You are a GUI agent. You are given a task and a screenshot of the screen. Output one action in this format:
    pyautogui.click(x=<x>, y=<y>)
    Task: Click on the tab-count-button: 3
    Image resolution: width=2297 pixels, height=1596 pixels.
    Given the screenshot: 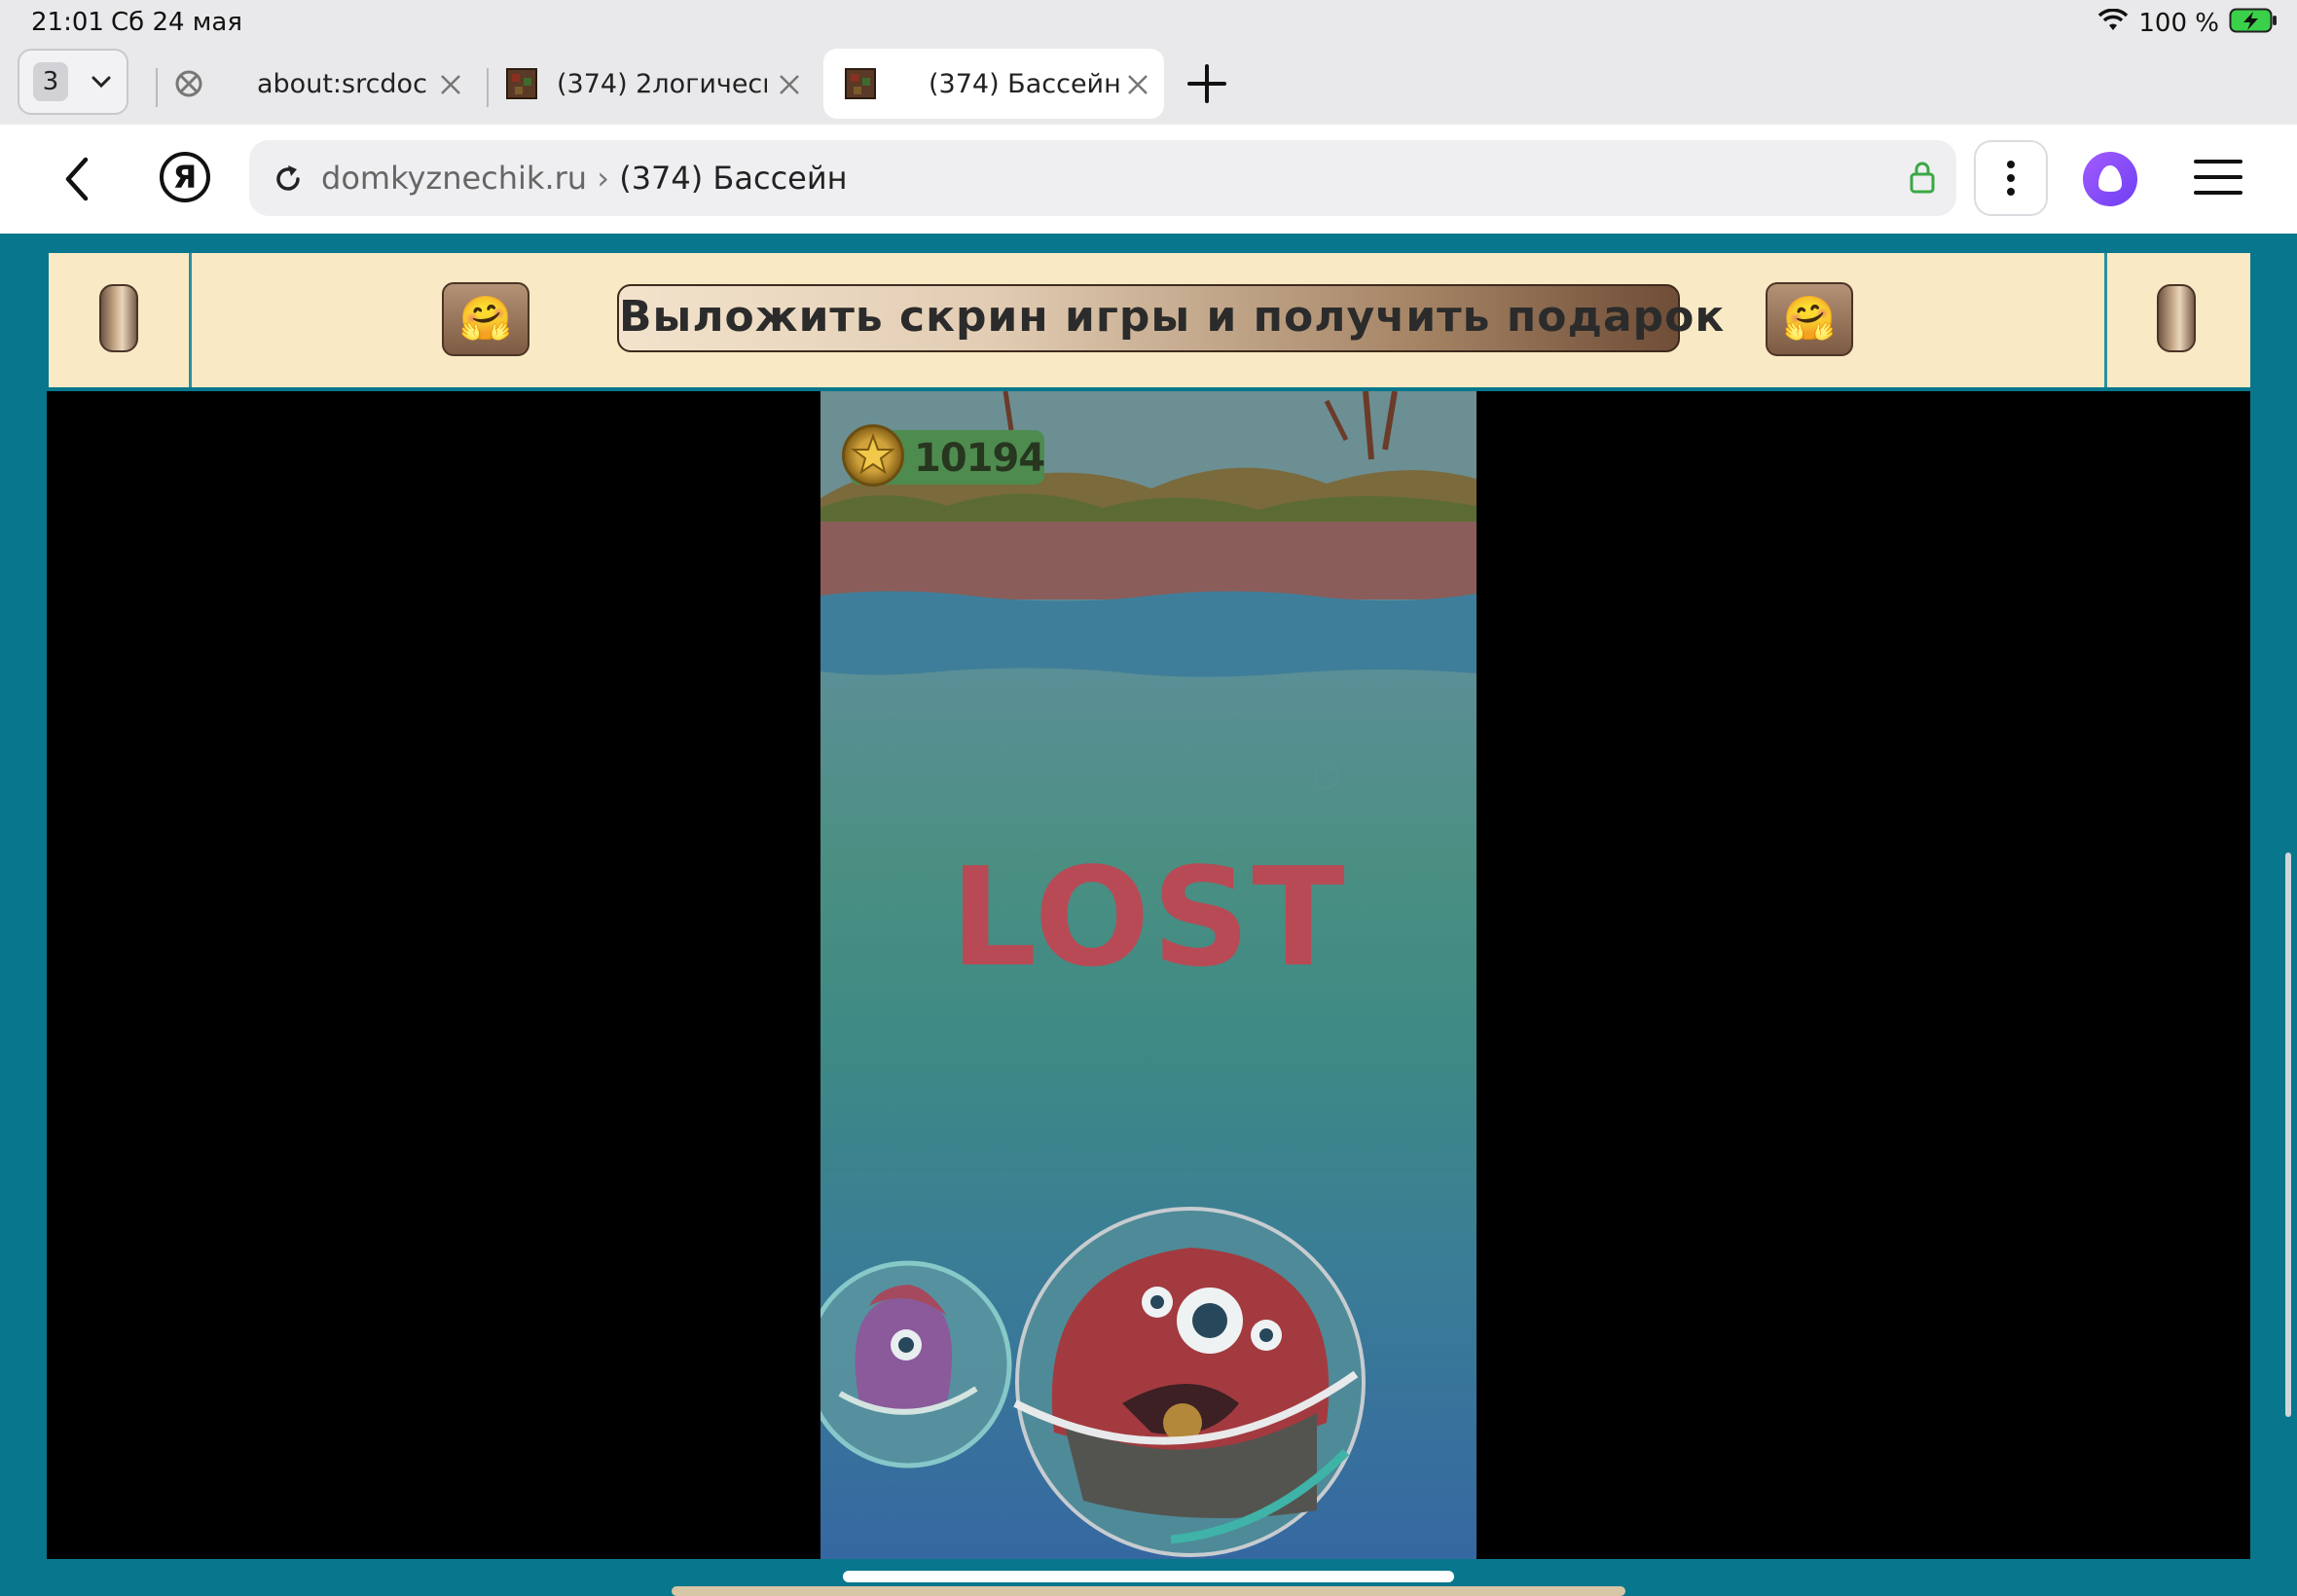 What is the action you would take?
    pyautogui.click(x=73, y=82)
    